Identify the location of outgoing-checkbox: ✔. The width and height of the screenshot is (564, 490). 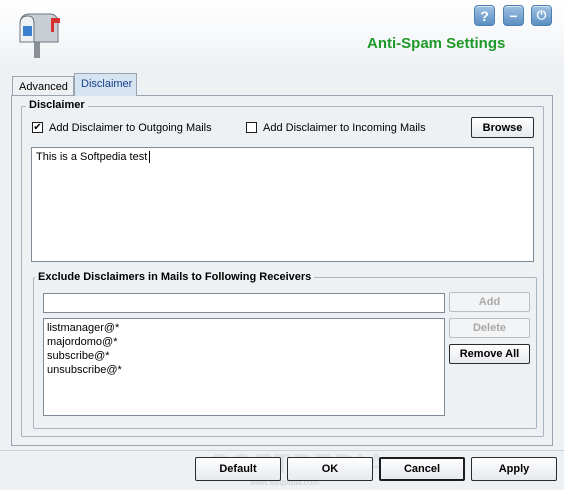
(37, 127).